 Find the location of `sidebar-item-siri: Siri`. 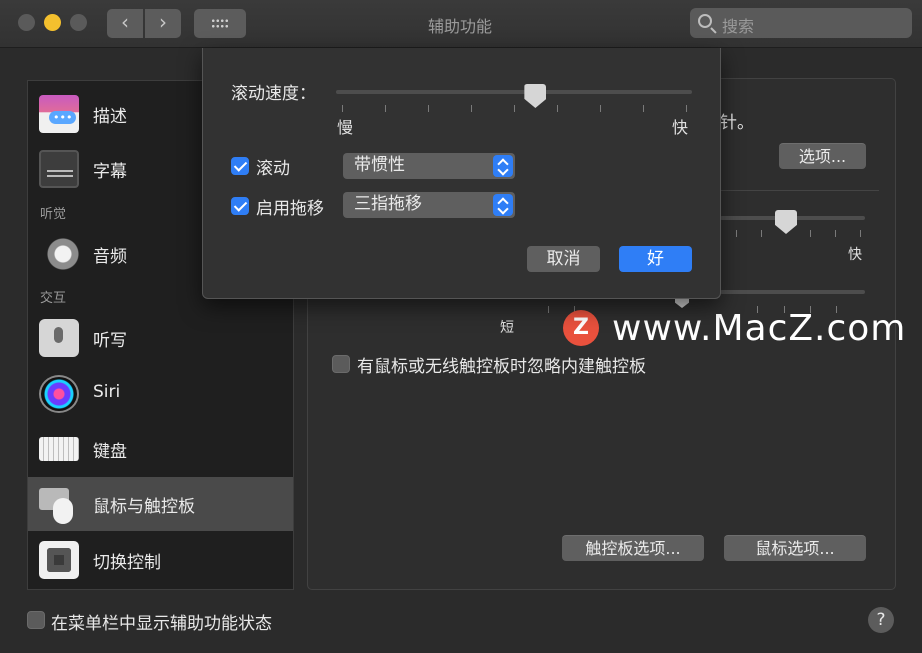

sidebar-item-siri: Siri is located at coordinates (160, 394).